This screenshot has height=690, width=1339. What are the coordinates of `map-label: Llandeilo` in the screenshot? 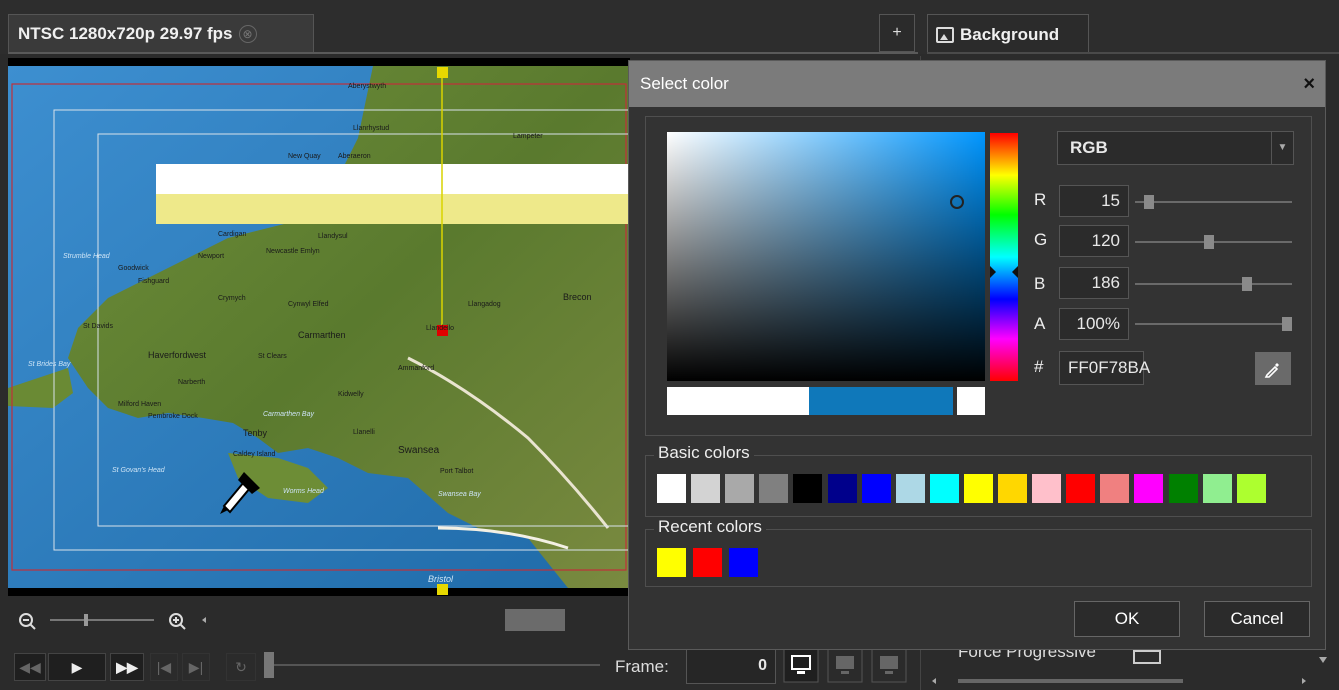 It's located at (440, 328).